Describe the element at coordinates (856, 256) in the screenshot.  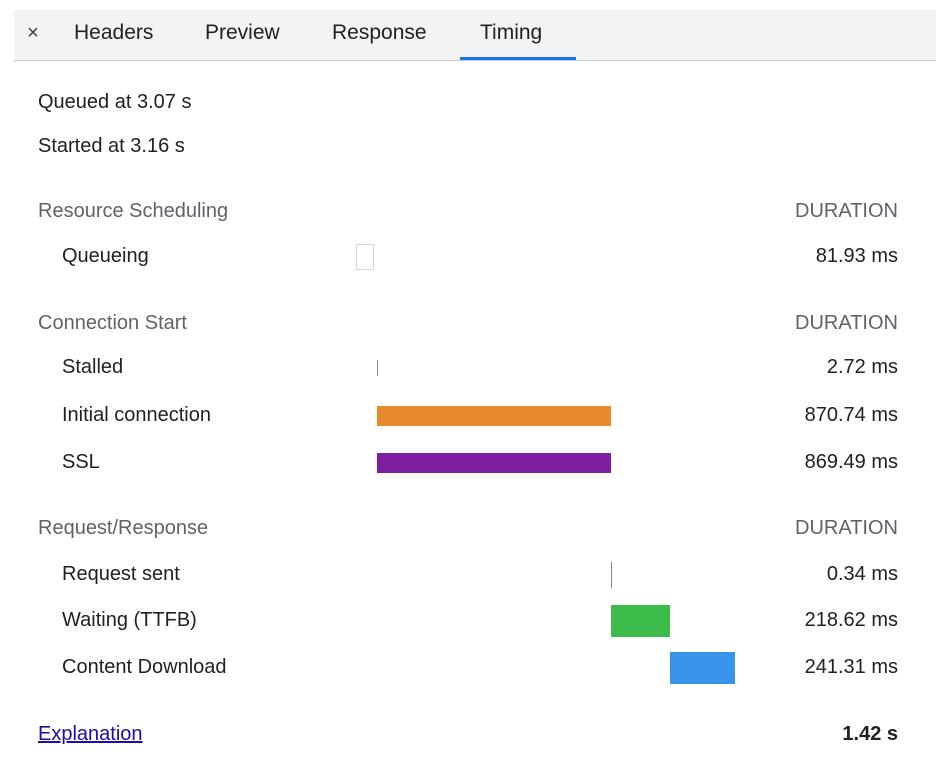
I see `row-value-queueing: 81.93 ms` at that location.